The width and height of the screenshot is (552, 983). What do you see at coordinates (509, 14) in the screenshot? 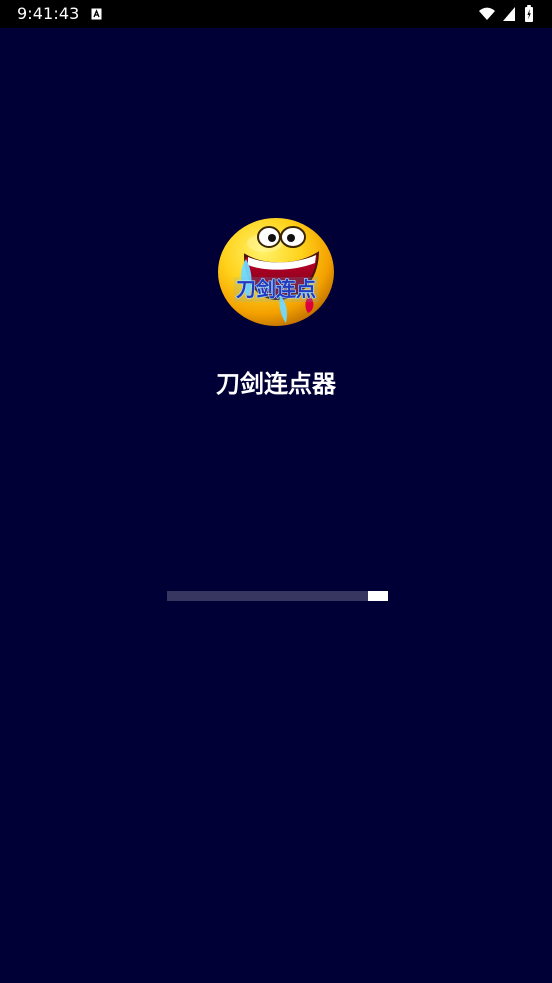
I see `signal-icon` at bounding box center [509, 14].